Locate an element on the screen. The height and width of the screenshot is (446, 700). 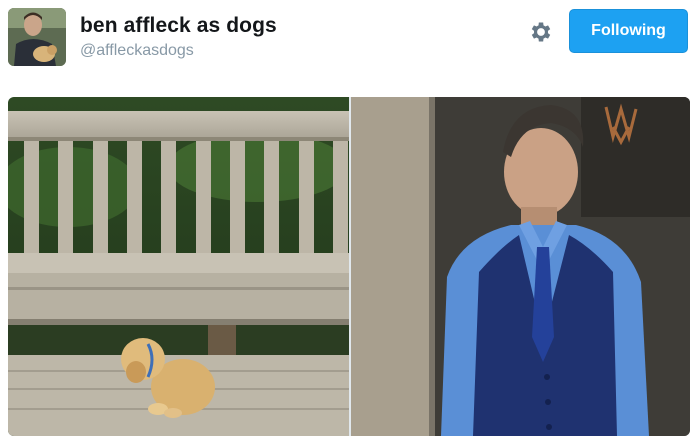
avatar is located at coordinates (37, 37).